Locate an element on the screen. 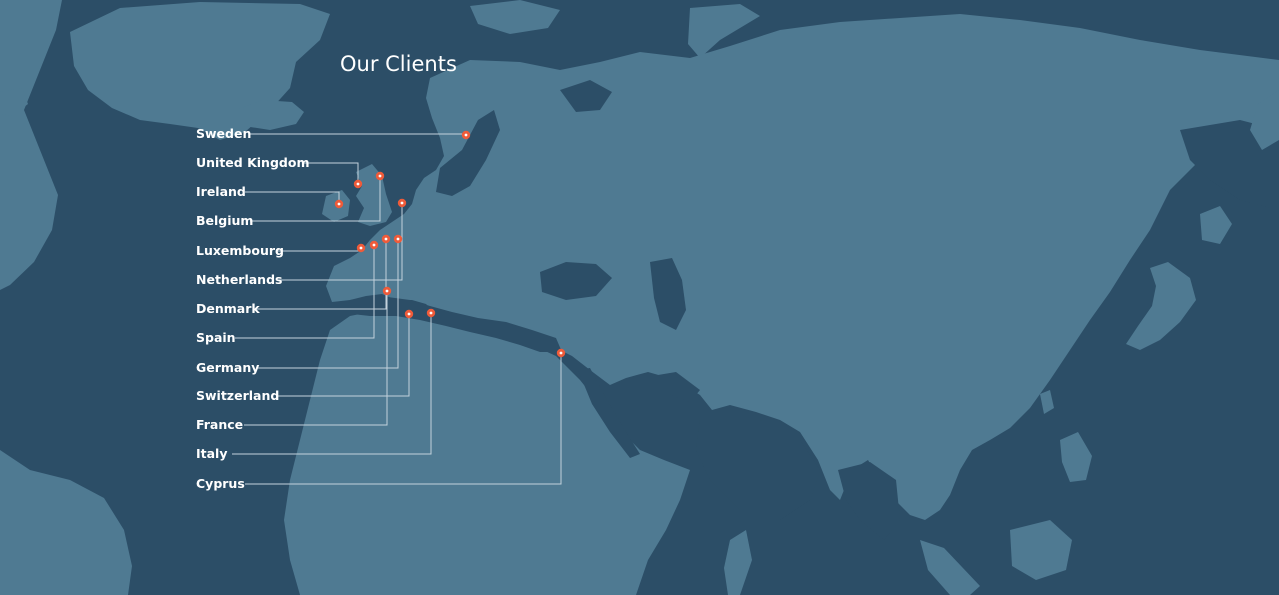 Image resolution: width=1279 pixels, height=595 pixels. marker-center-sweden is located at coordinates (466, 135).